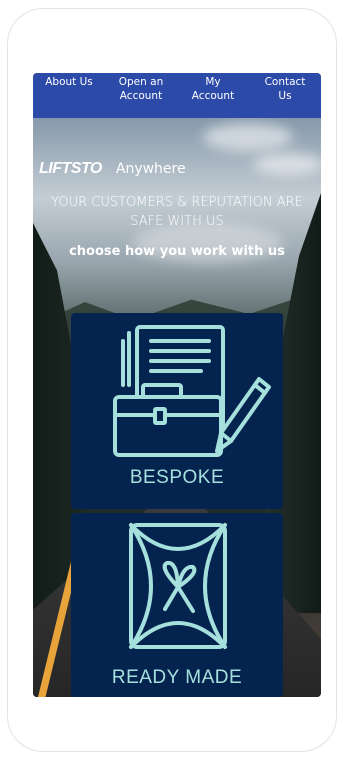 The height and width of the screenshot is (760, 344). Describe the element at coordinates (69, 82) in the screenshot. I see `nav-about-us: About Us` at that location.